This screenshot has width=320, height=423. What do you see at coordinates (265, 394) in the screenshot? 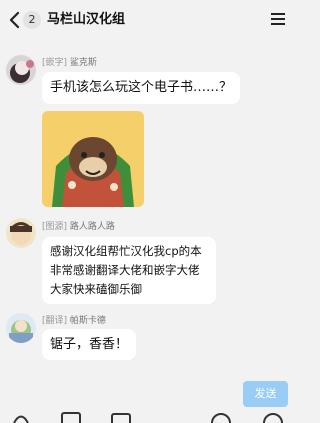
I see `send-button: 发送` at bounding box center [265, 394].